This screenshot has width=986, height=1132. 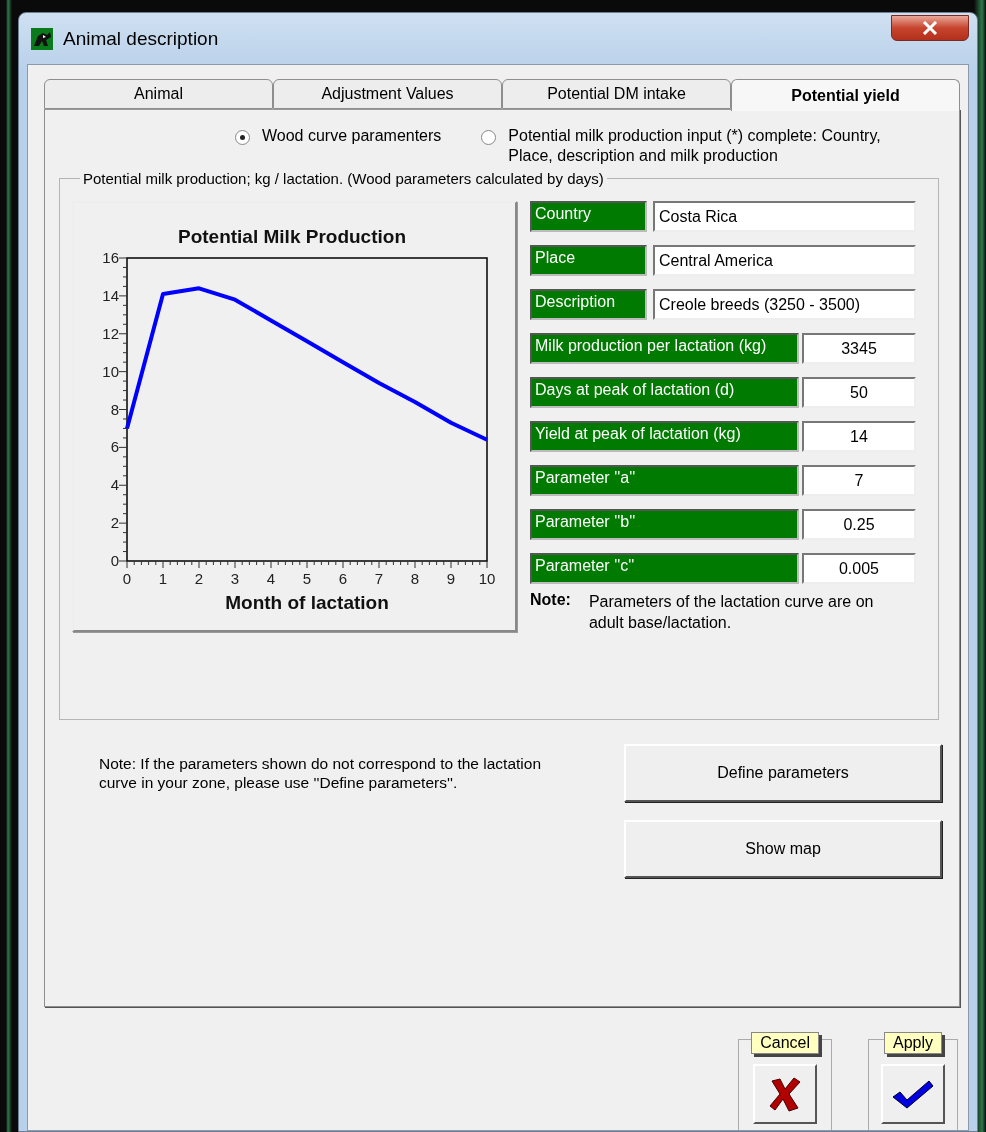 I want to click on note-label: Note:, so click(x=550, y=600).